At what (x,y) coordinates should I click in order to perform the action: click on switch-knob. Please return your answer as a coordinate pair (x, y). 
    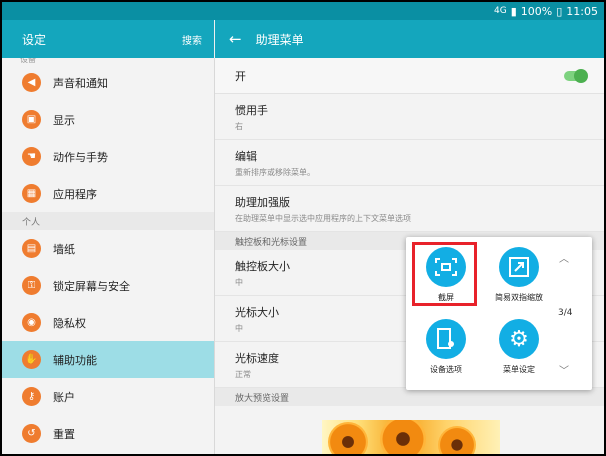
    Looking at the image, I should click on (581, 75).